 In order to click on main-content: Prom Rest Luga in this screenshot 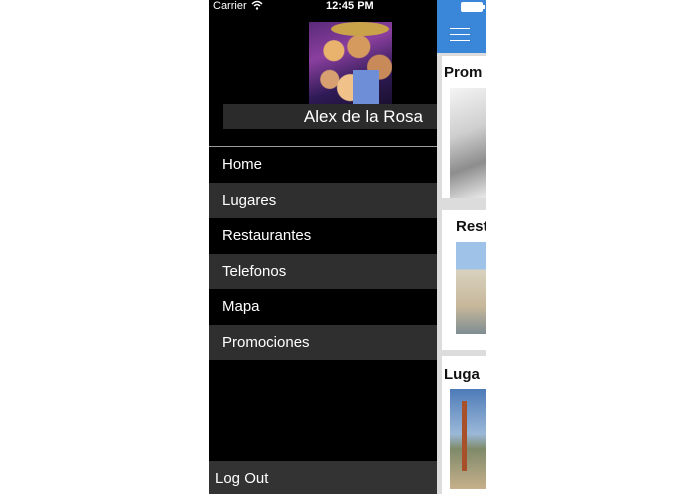, I will do `click(461, 247)`.